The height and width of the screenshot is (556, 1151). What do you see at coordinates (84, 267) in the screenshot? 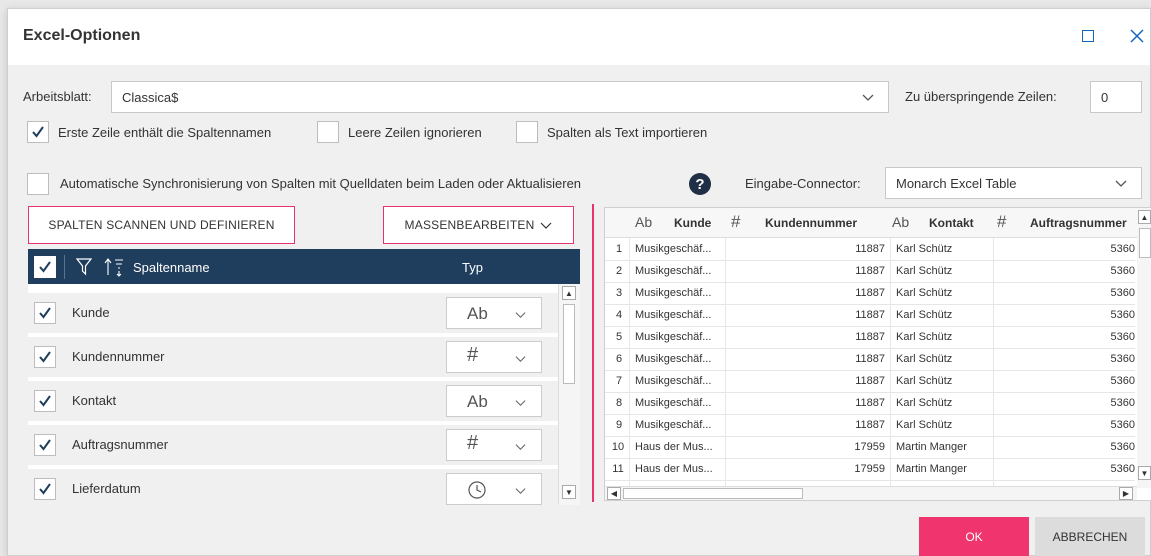
I see `filter-icon` at bounding box center [84, 267].